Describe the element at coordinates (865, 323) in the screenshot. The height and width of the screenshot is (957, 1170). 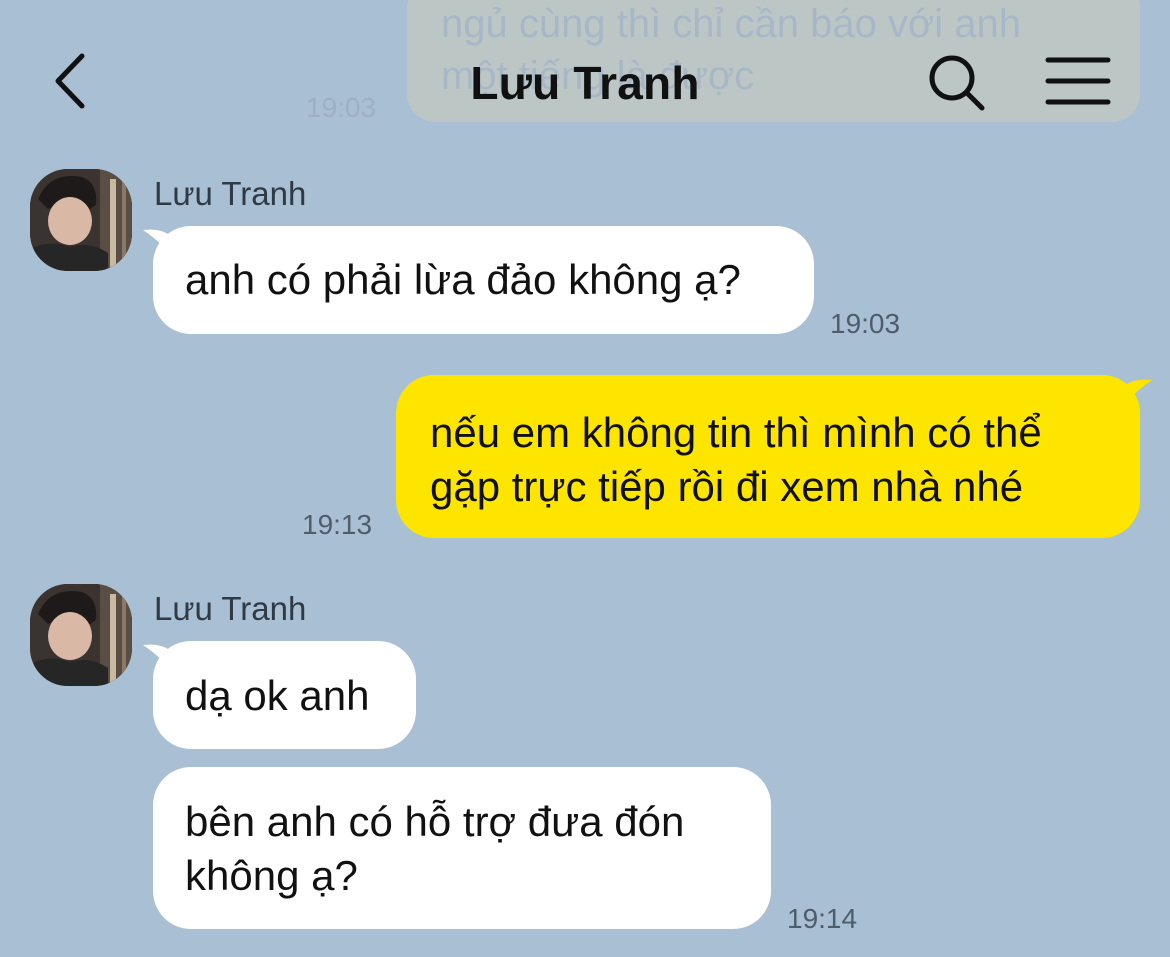
I see `message-time: 19:03` at that location.